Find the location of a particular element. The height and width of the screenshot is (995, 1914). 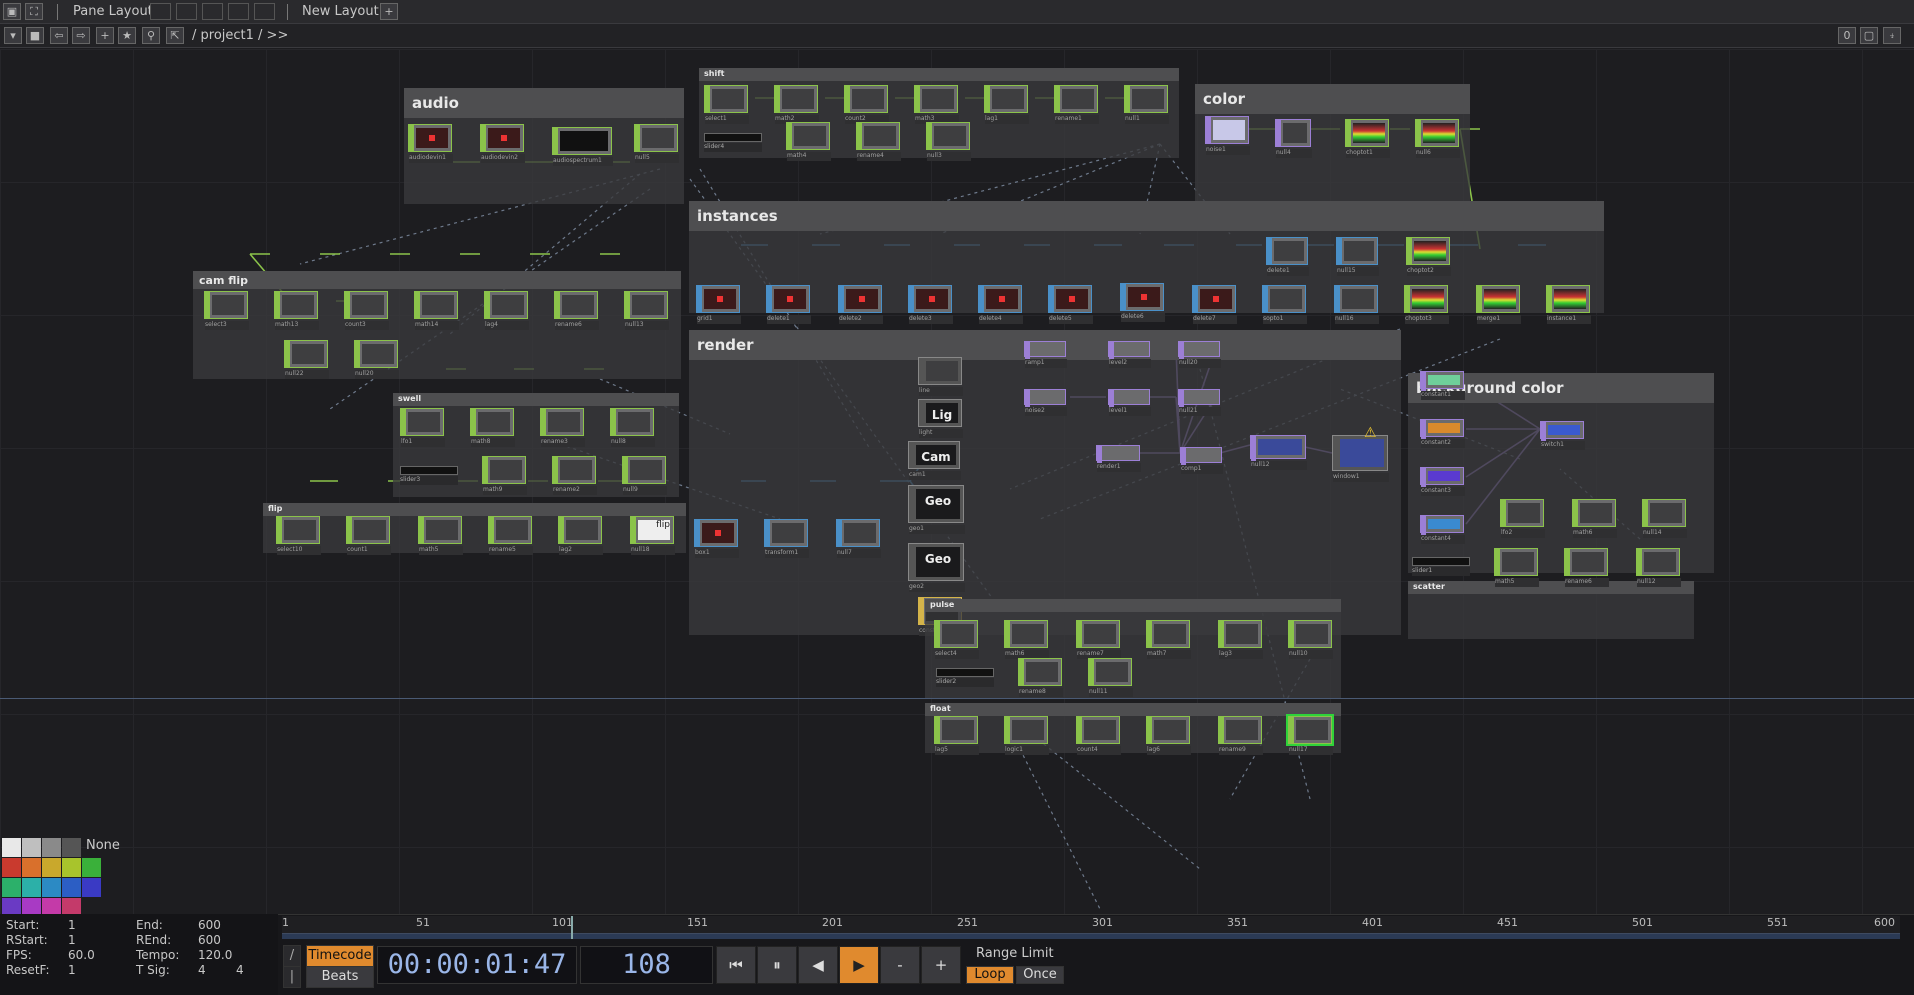

chop-node: lag3 is located at coordinates (1240, 639).